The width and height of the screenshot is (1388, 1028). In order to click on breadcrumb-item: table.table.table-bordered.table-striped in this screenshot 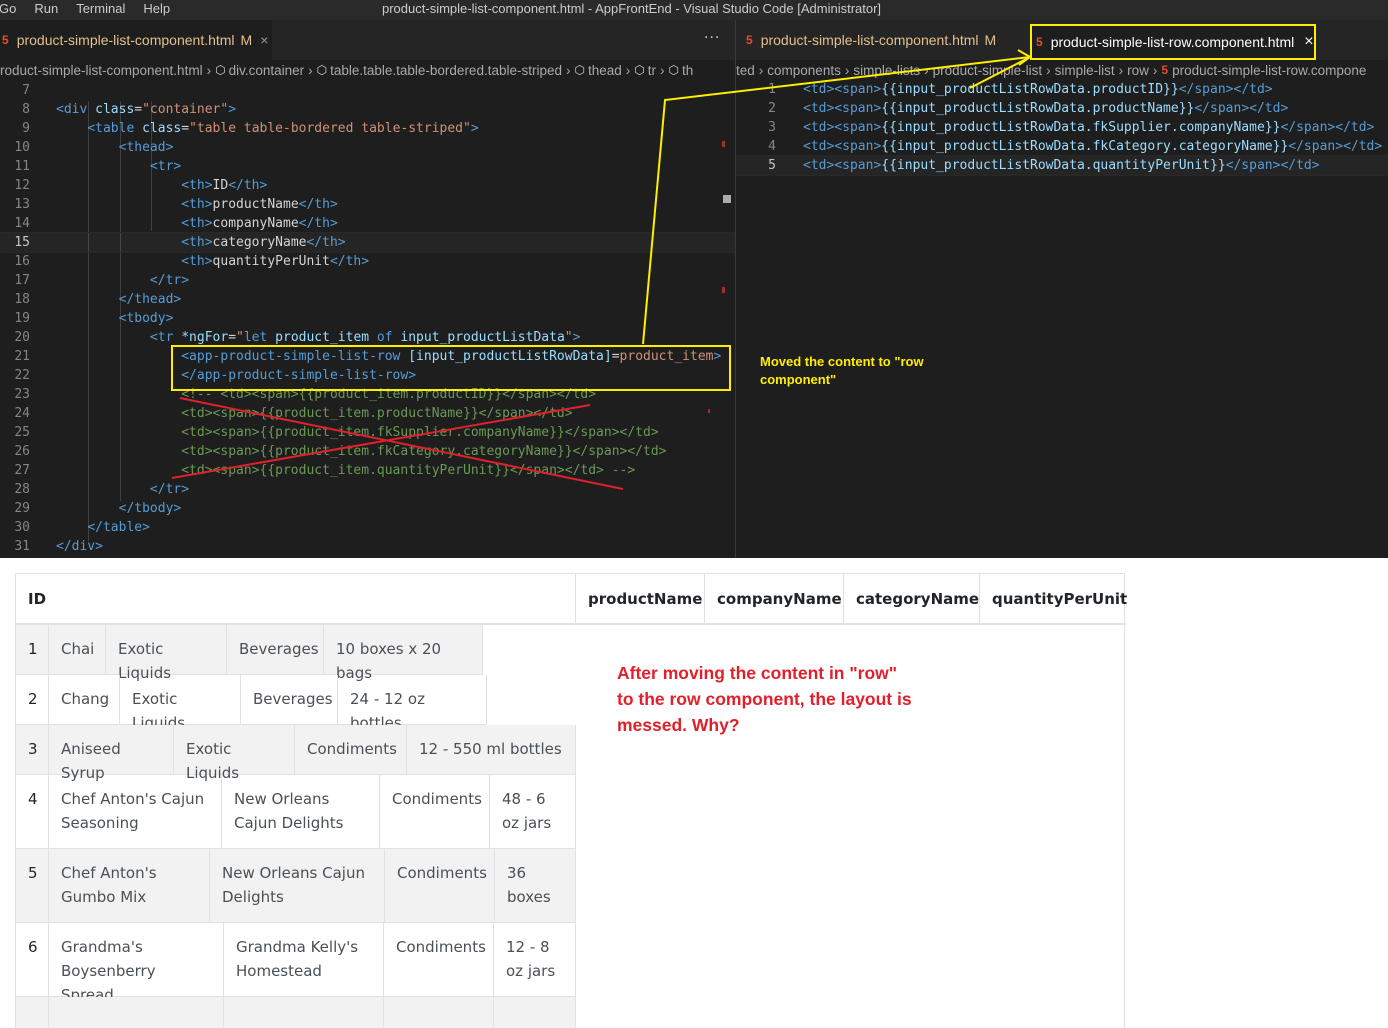, I will do `click(446, 70)`.